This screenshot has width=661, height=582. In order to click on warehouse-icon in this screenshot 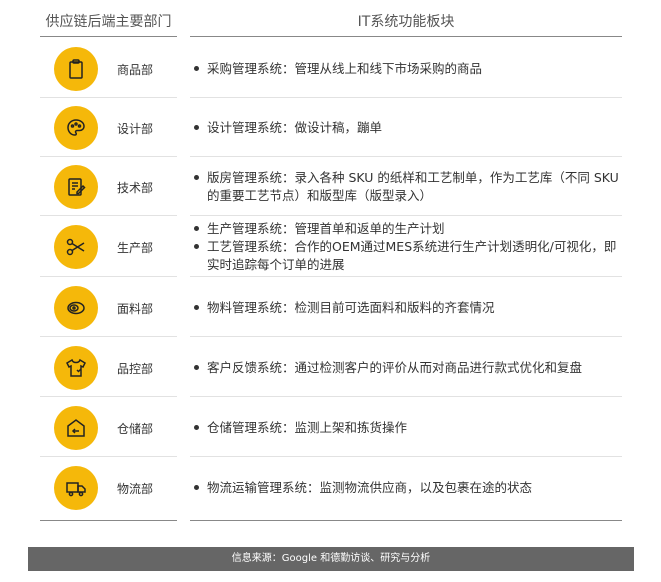, I will do `click(76, 428)`.